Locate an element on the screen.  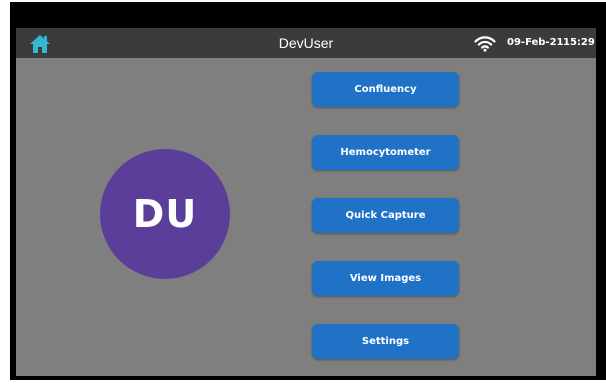
avatar-initials: DU is located at coordinates (165, 214).